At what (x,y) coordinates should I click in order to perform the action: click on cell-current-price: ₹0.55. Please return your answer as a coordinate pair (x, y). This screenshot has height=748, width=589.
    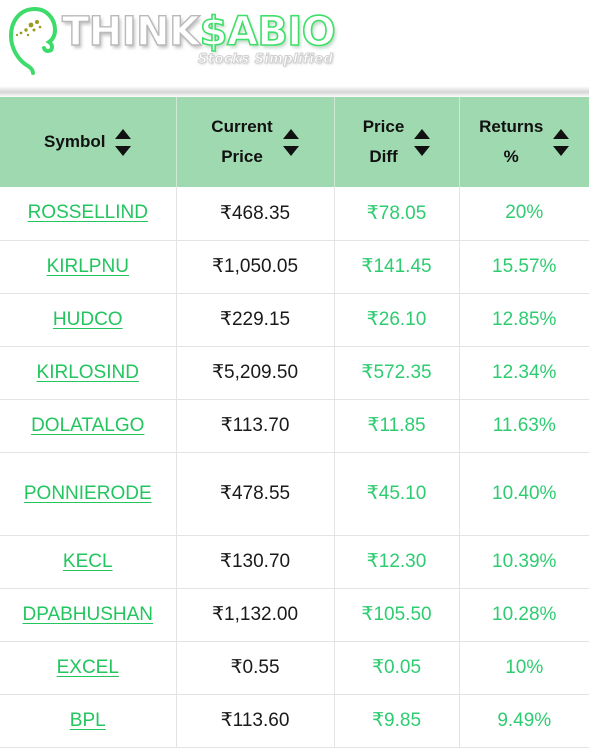
    Looking at the image, I should click on (255, 668).